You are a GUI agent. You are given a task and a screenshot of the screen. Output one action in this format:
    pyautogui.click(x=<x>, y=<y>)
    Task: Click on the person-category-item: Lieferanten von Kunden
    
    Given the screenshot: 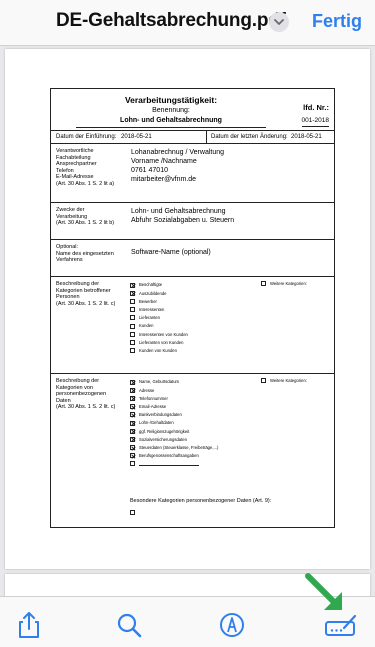 What is the action you would take?
    pyautogui.click(x=159, y=342)
    